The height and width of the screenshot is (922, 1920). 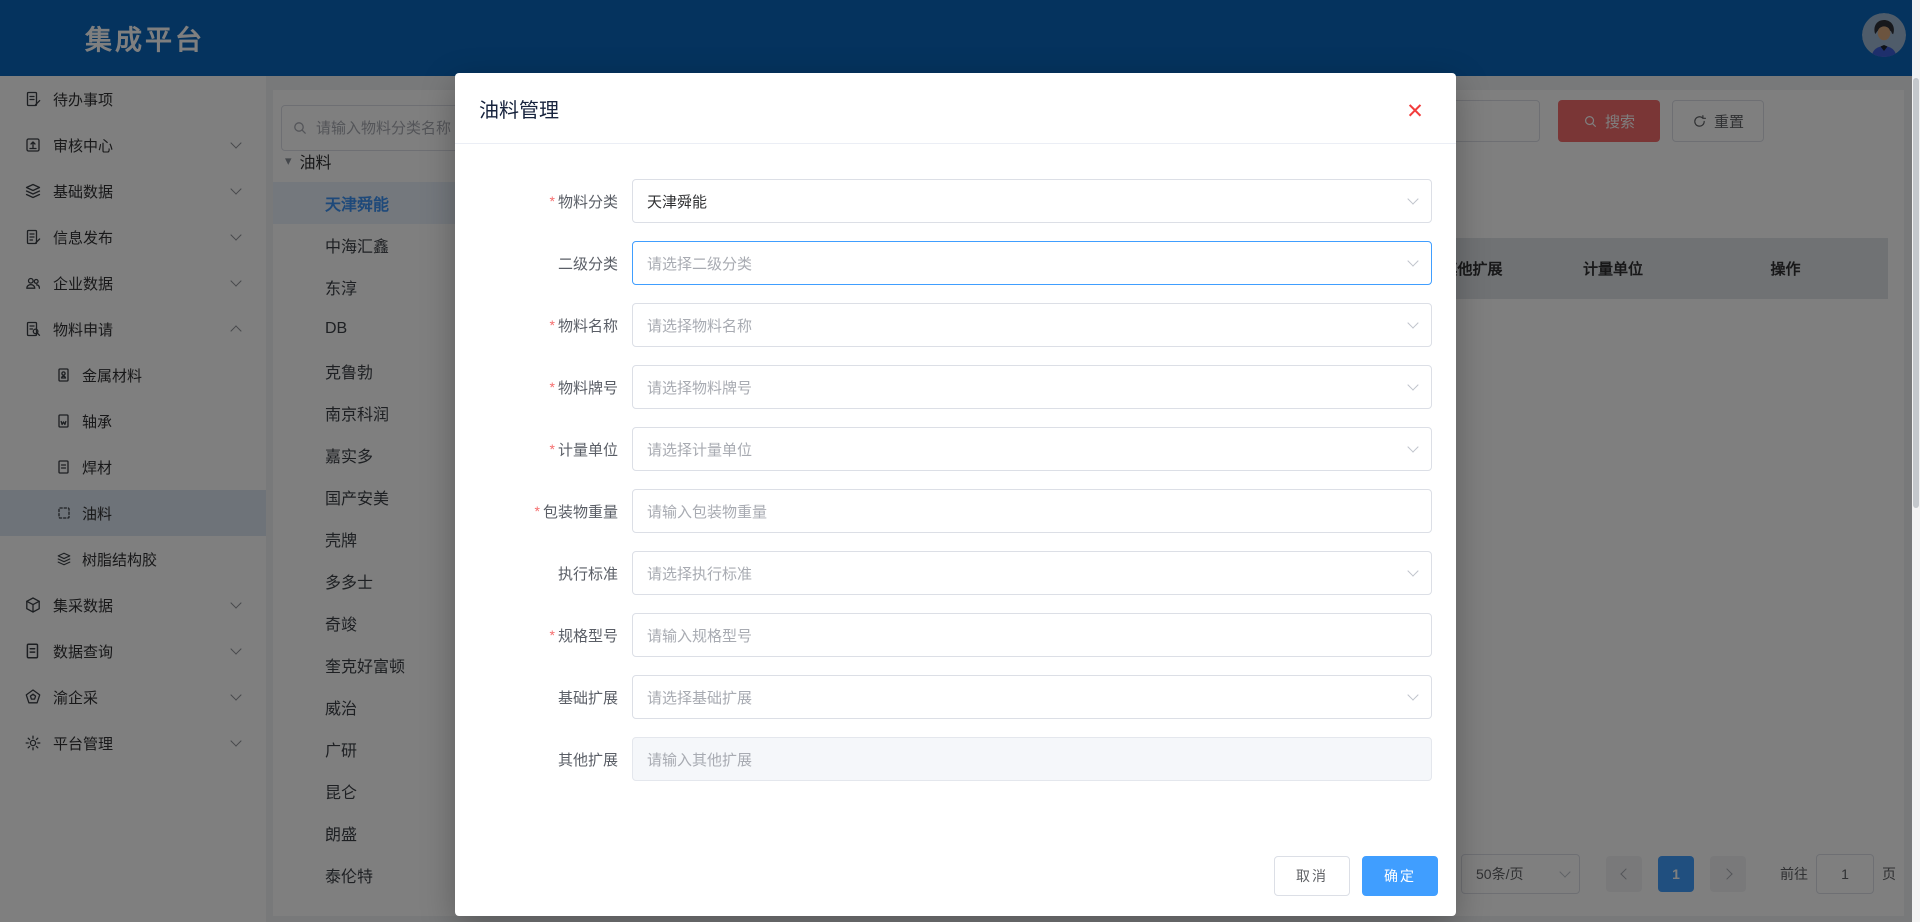 I want to click on form-label: * 物料牌号, so click(x=583, y=388).